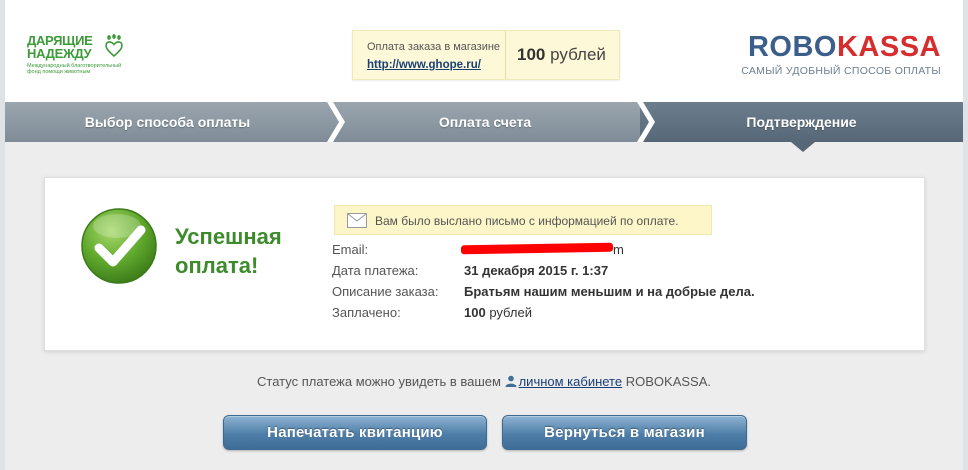 This screenshot has height=470, width=968. Describe the element at coordinates (350, 249) in the screenshot. I see `email-label: Email:` at that location.